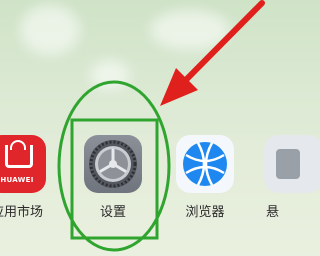 The image size is (320, 256). I want to click on huawei-logo-text: HUAWEI, so click(17, 180).